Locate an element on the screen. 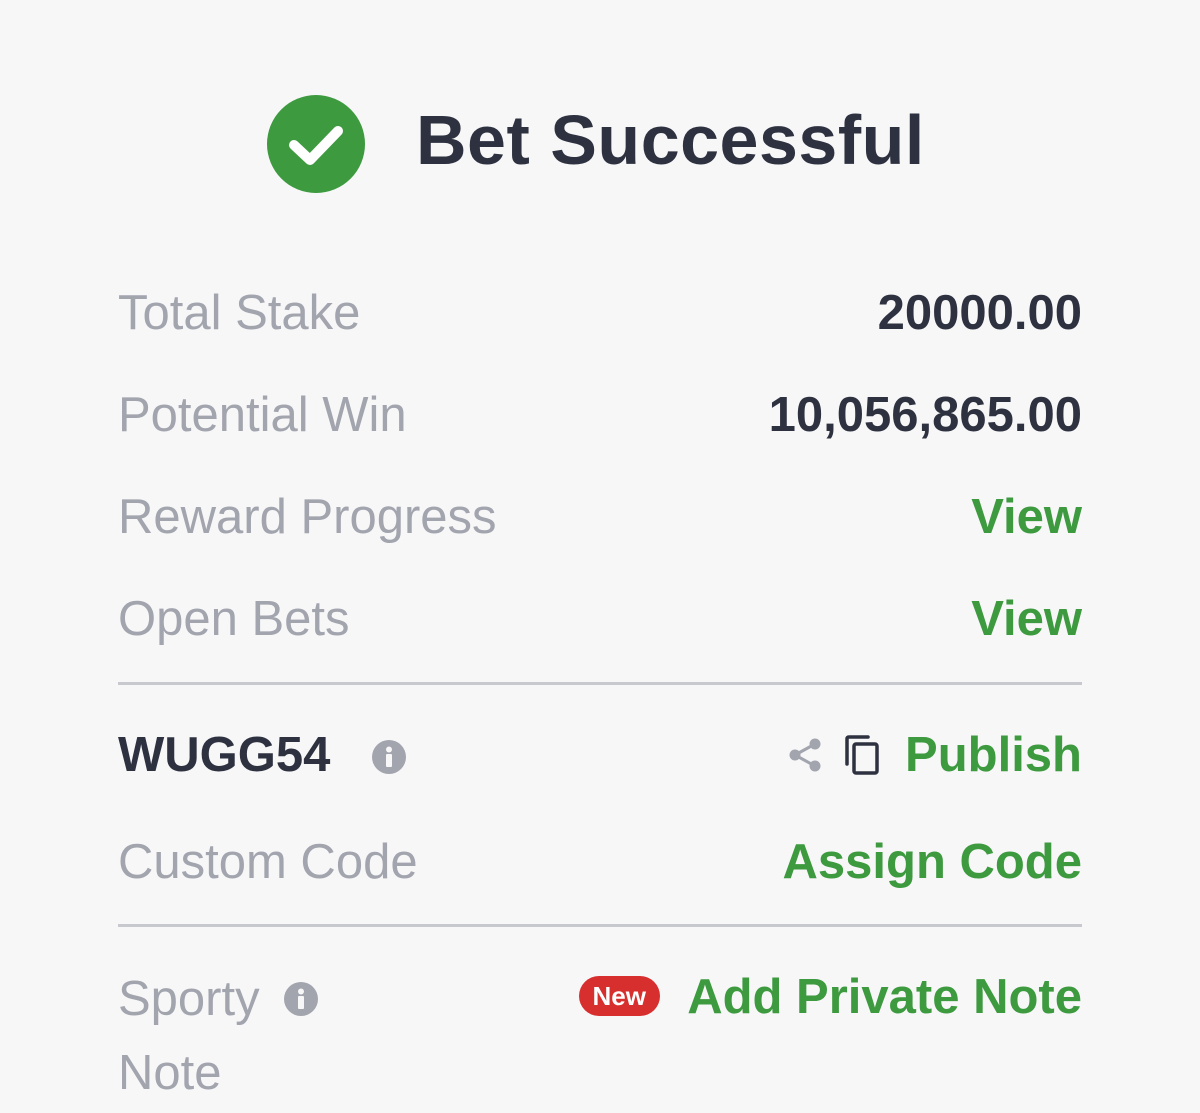  open-bets-row: Open Bets View is located at coordinates (600, 619).